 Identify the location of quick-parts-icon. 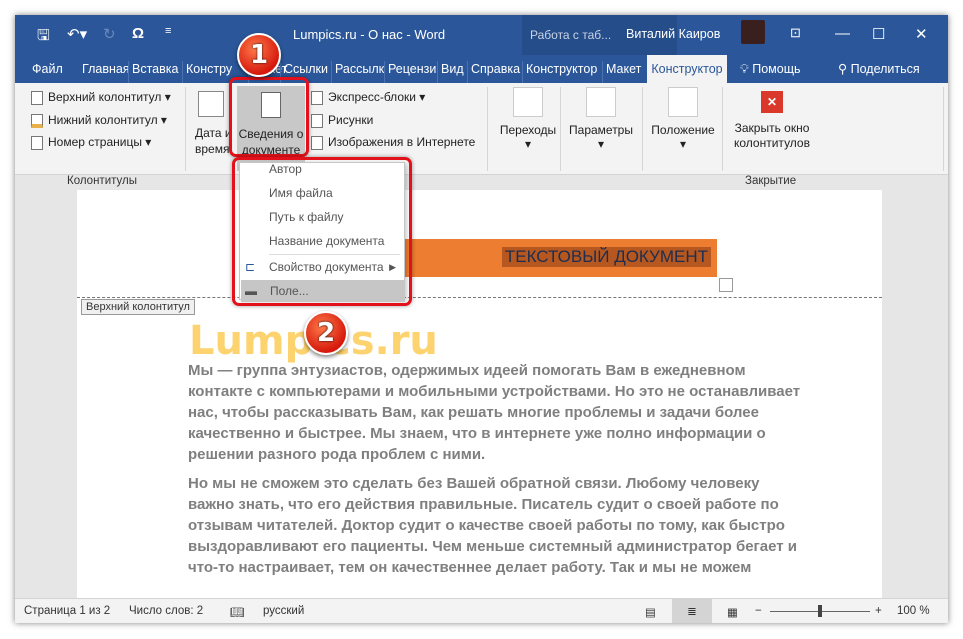
(317, 97).